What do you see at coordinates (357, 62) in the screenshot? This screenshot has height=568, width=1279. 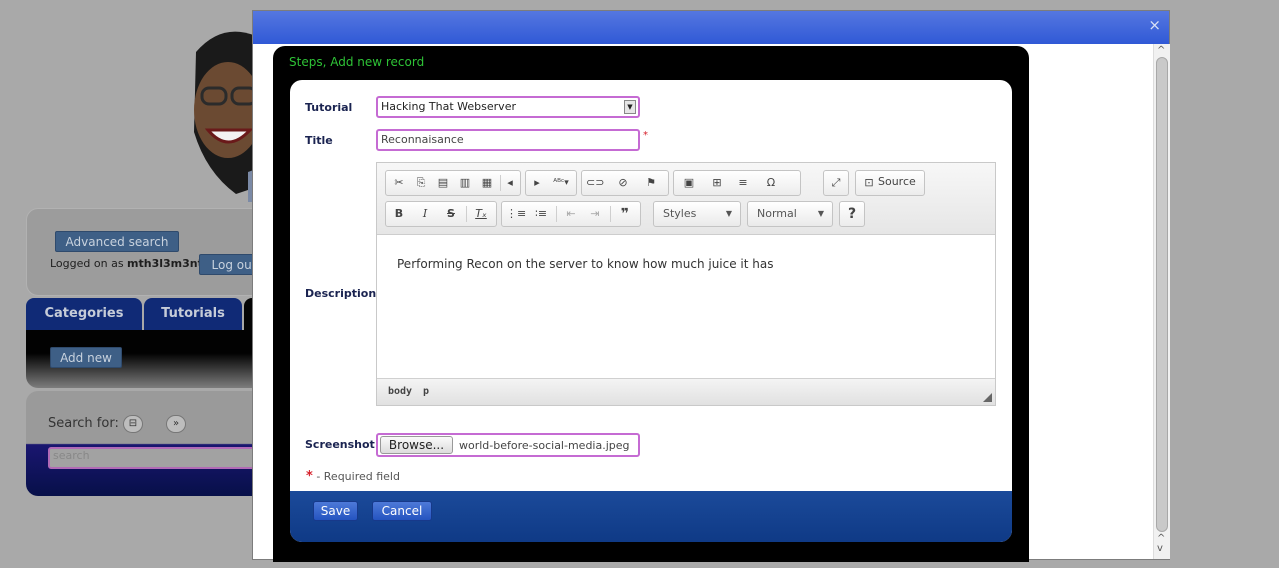 I see `frame-title: Steps, Add new record` at bounding box center [357, 62].